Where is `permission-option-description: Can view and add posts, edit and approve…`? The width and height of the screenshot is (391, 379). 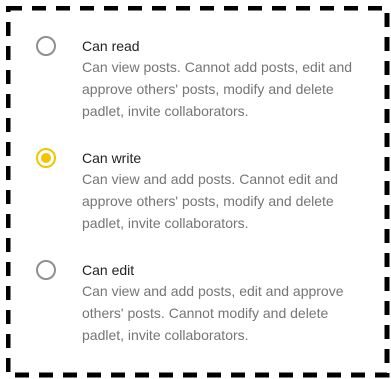 permission-option-description: Can view and add posts, edit and approve… is located at coordinates (213, 313).